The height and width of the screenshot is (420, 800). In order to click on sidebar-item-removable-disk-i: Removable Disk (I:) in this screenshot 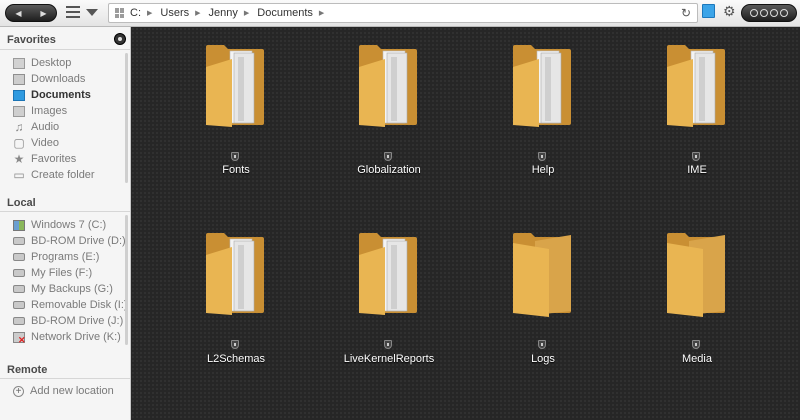, I will do `click(65, 305)`.